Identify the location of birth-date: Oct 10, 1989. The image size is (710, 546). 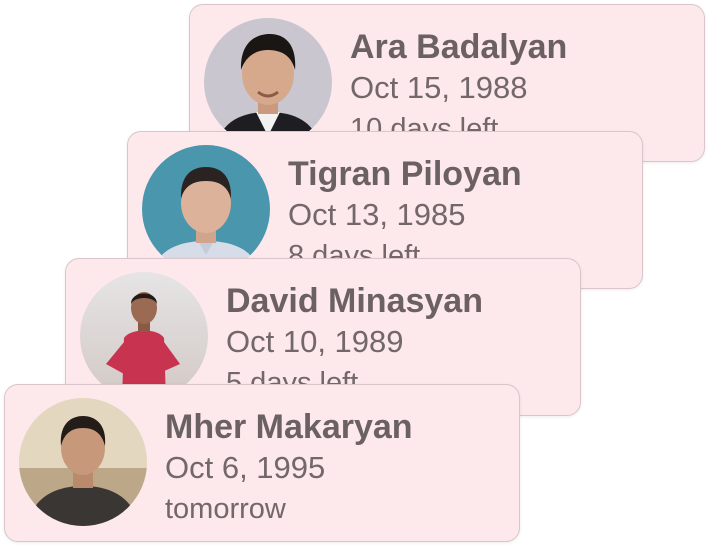
(315, 341).